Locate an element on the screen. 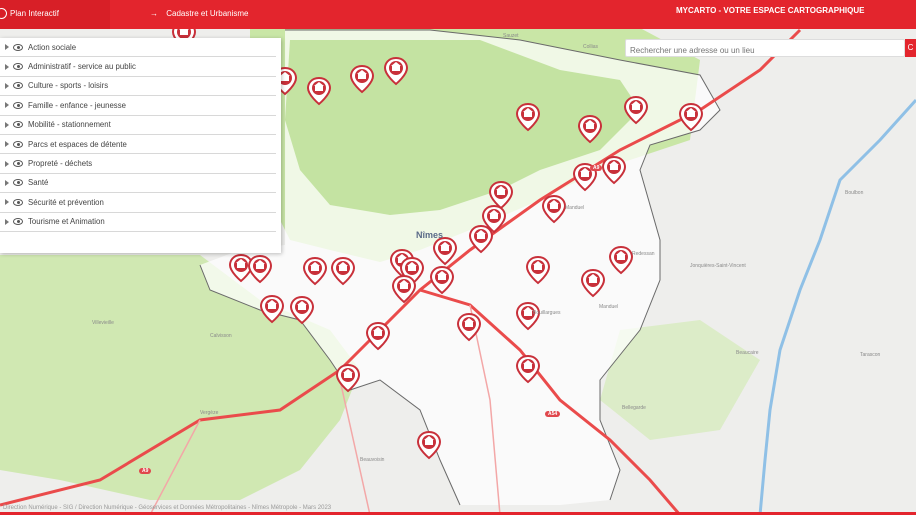 This screenshot has height=515, width=916. place-label: Sauzet is located at coordinates (511, 36).